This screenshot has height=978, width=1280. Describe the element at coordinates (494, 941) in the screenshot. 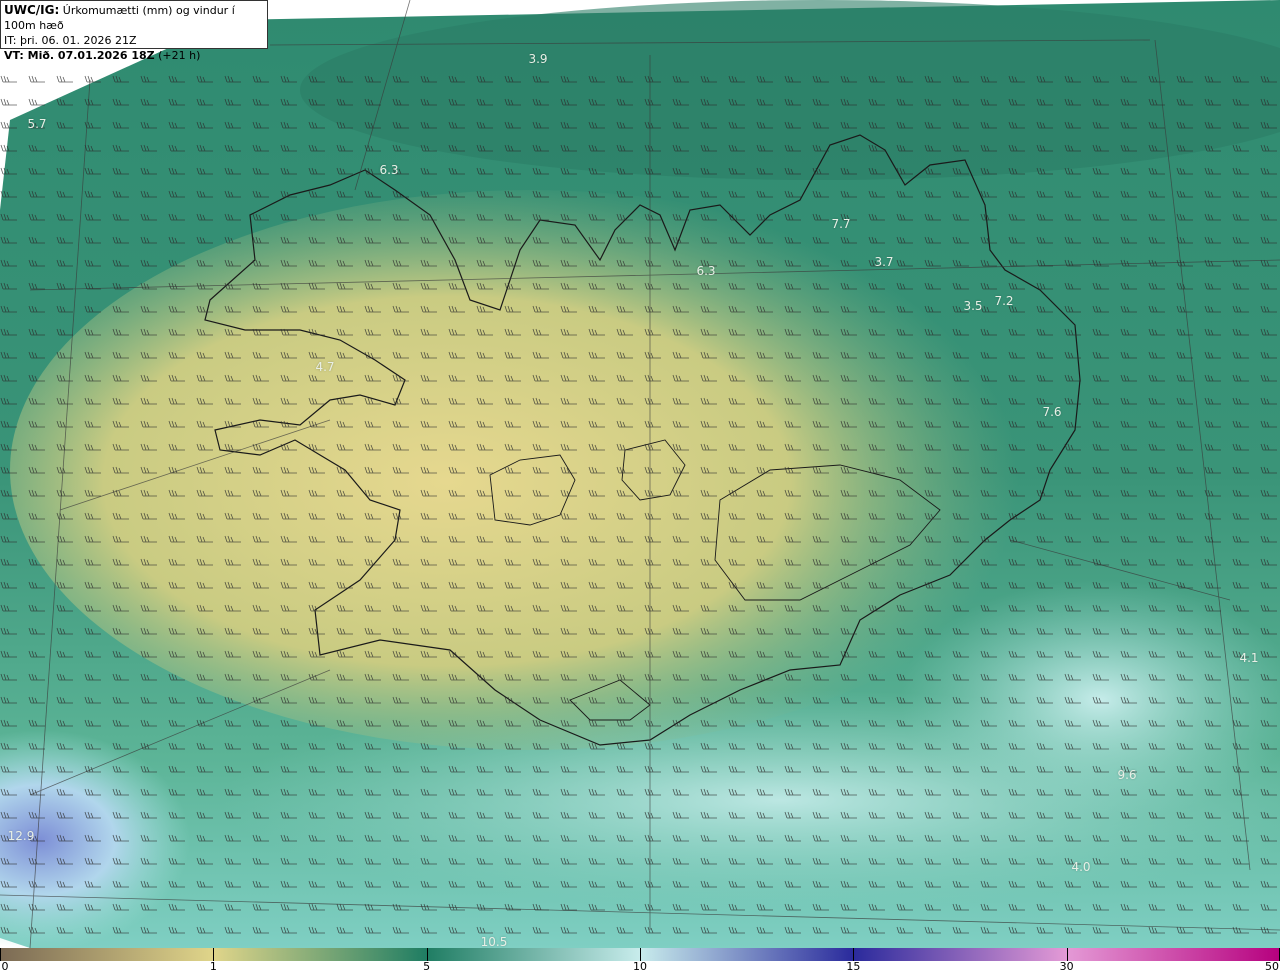

I see `value-label: 10.5` at that location.